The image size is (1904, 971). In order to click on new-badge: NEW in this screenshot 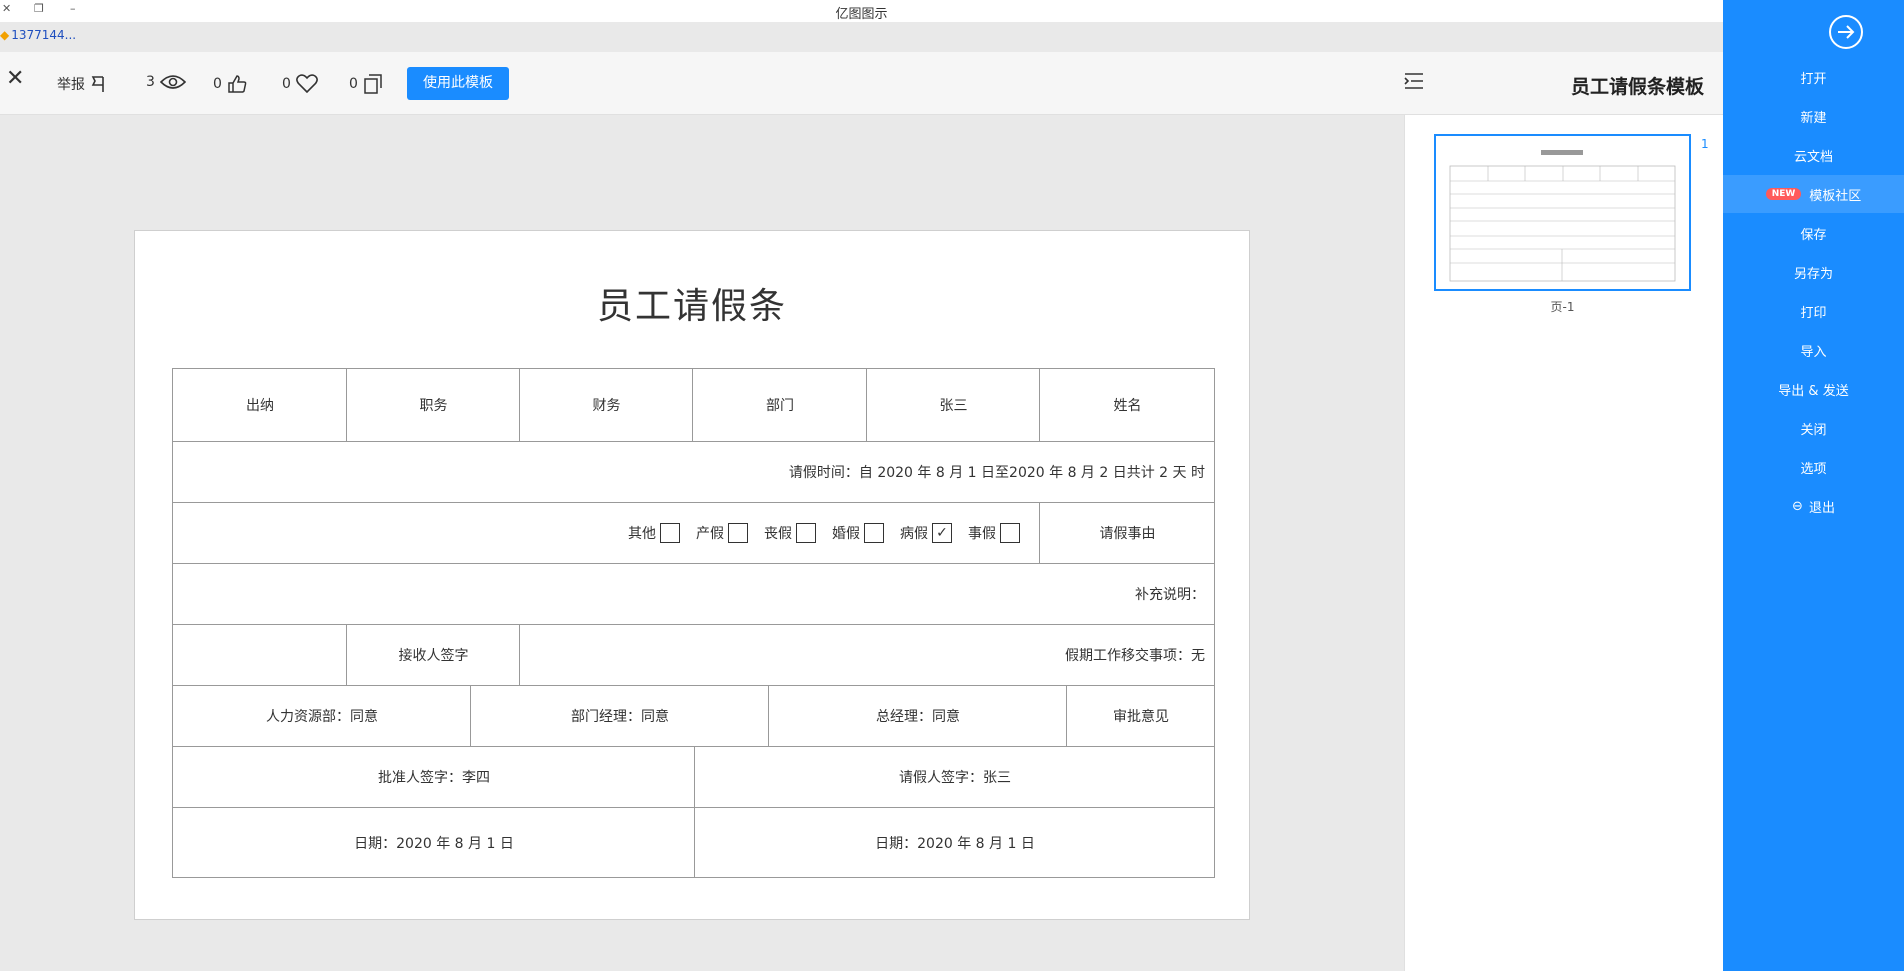, I will do `click(1783, 194)`.